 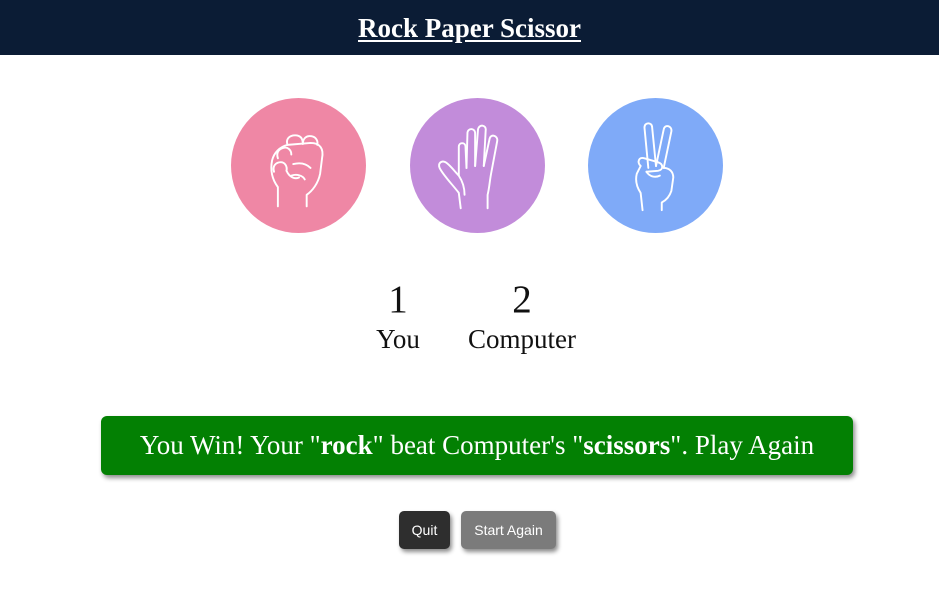 I want to click on computer-score-label: Computer, so click(x=522, y=339).